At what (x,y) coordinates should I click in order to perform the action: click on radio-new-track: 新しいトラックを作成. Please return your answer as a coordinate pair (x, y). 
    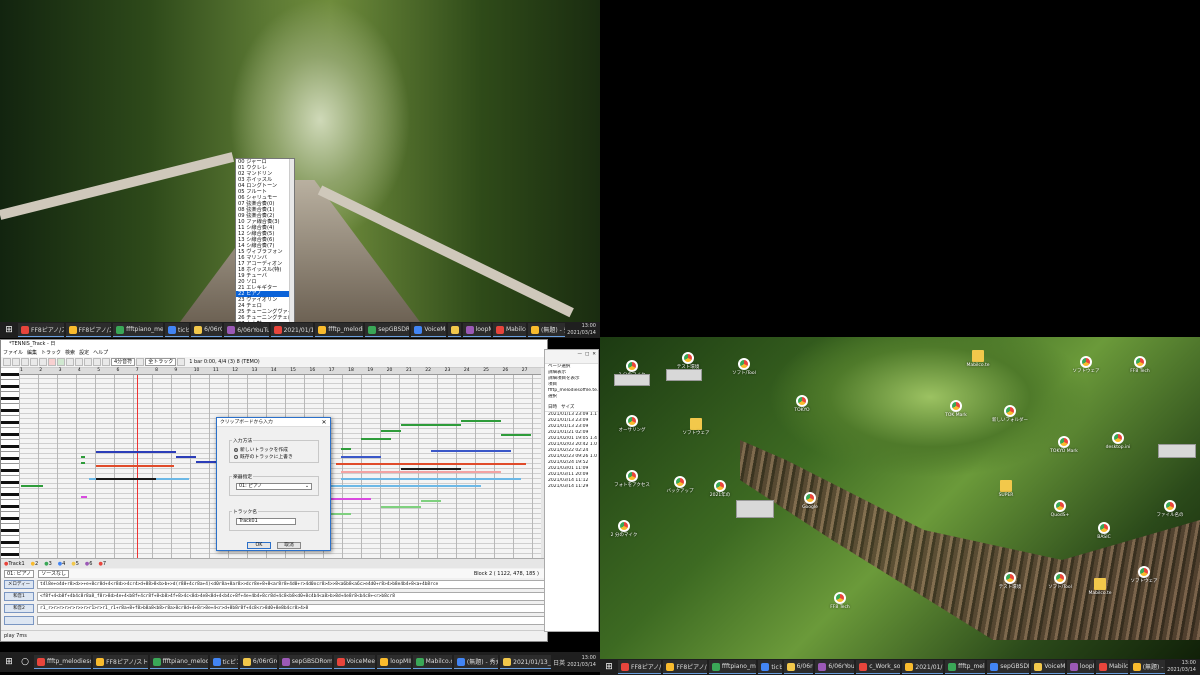
    Looking at the image, I should click on (276, 449).